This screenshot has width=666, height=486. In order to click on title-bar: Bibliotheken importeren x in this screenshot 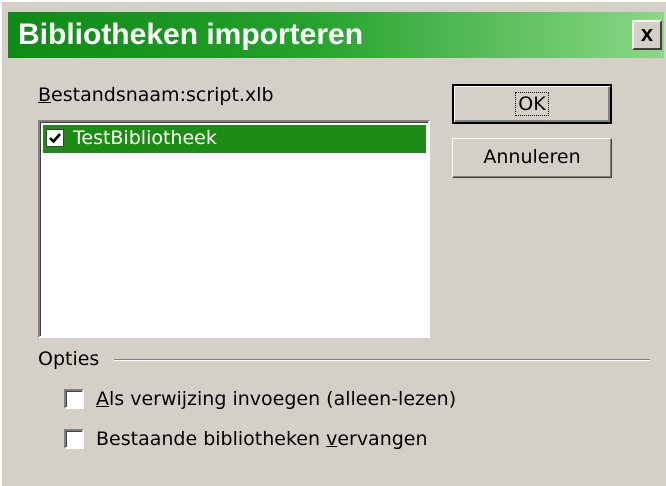, I will do `click(336, 35)`.